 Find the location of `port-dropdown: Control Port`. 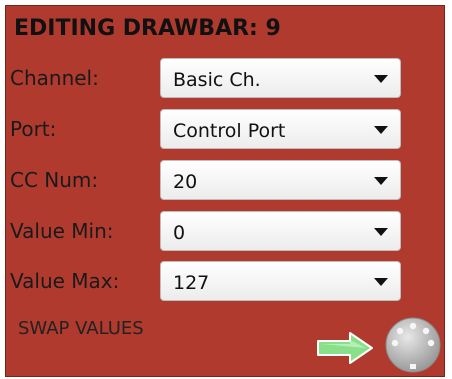

port-dropdown: Control Port is located at coordinates (280, 129).